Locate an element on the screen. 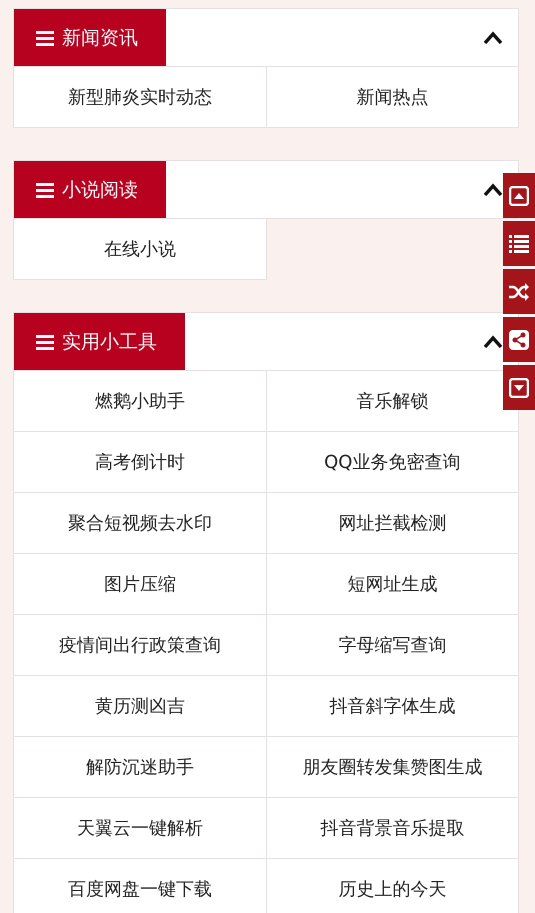  share-icon is located at coordinates (519, 340).